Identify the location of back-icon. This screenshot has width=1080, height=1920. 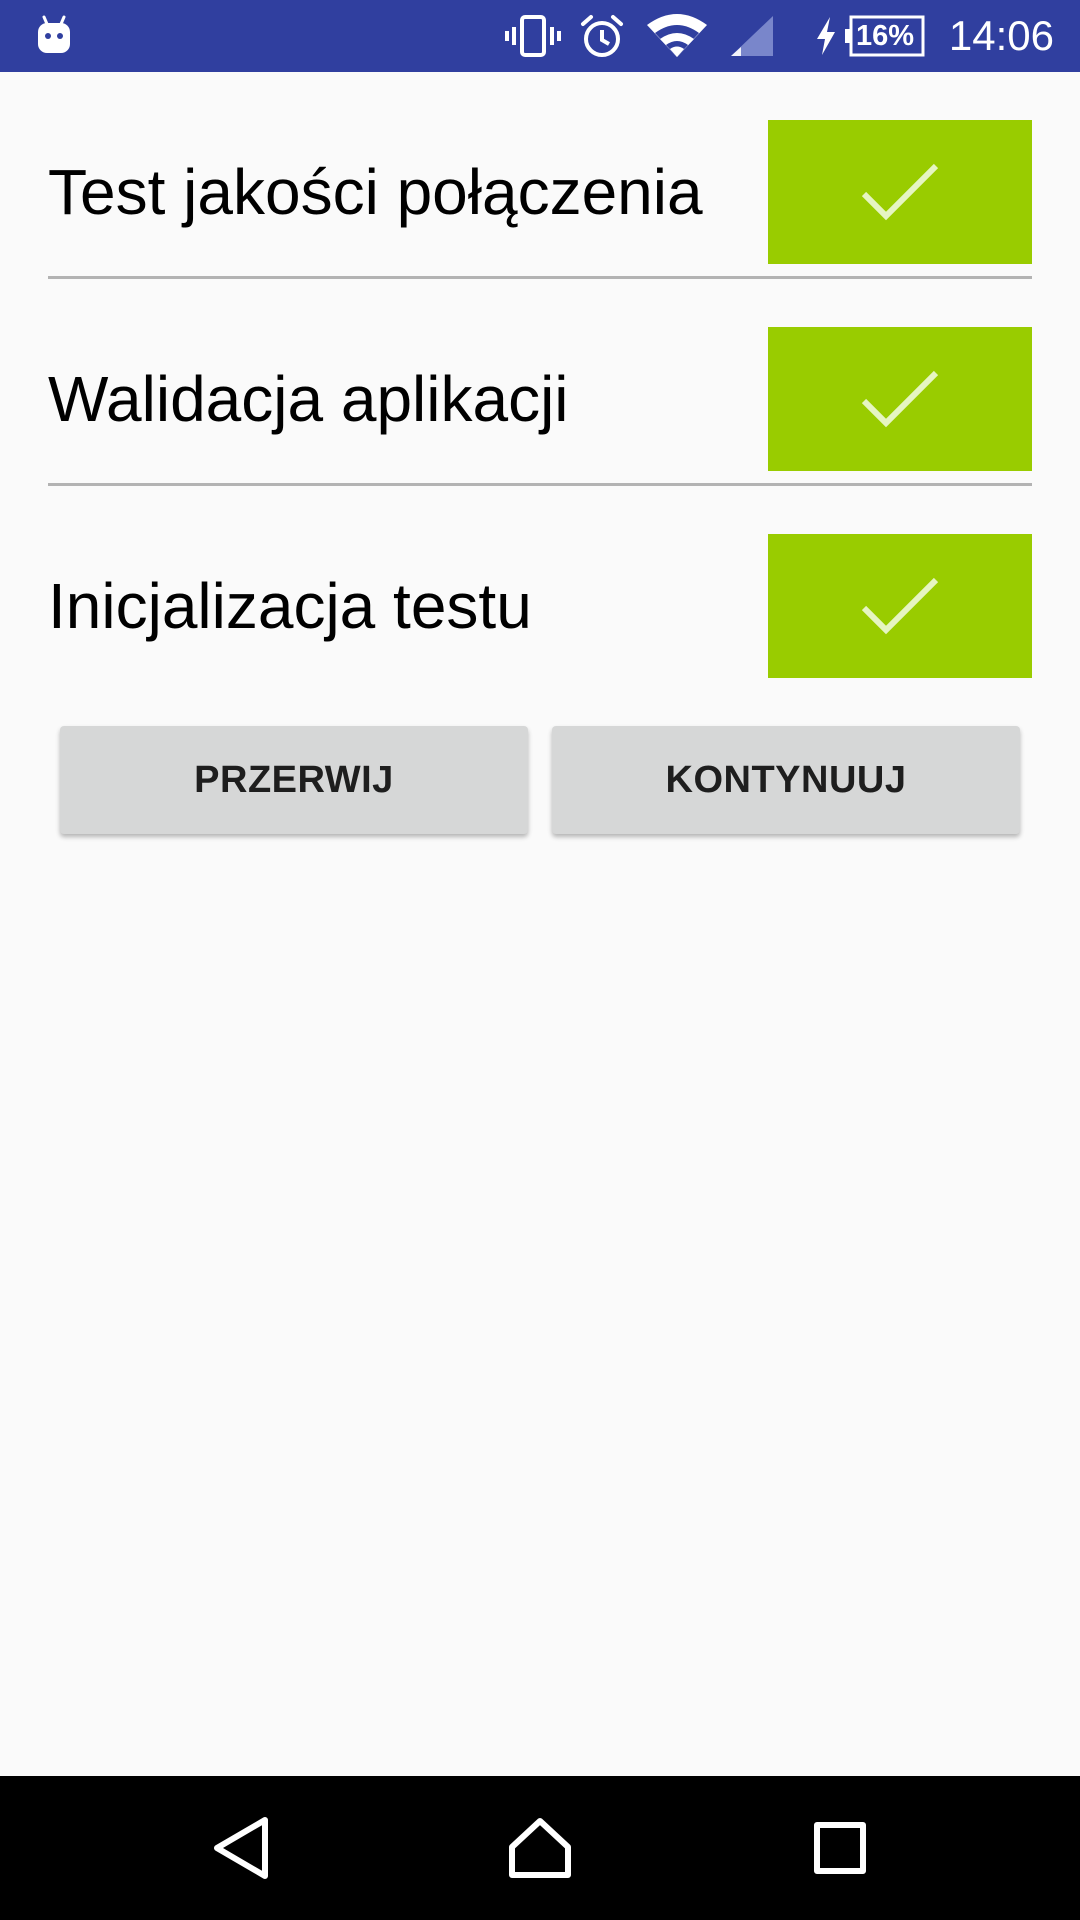
(241, 1848).